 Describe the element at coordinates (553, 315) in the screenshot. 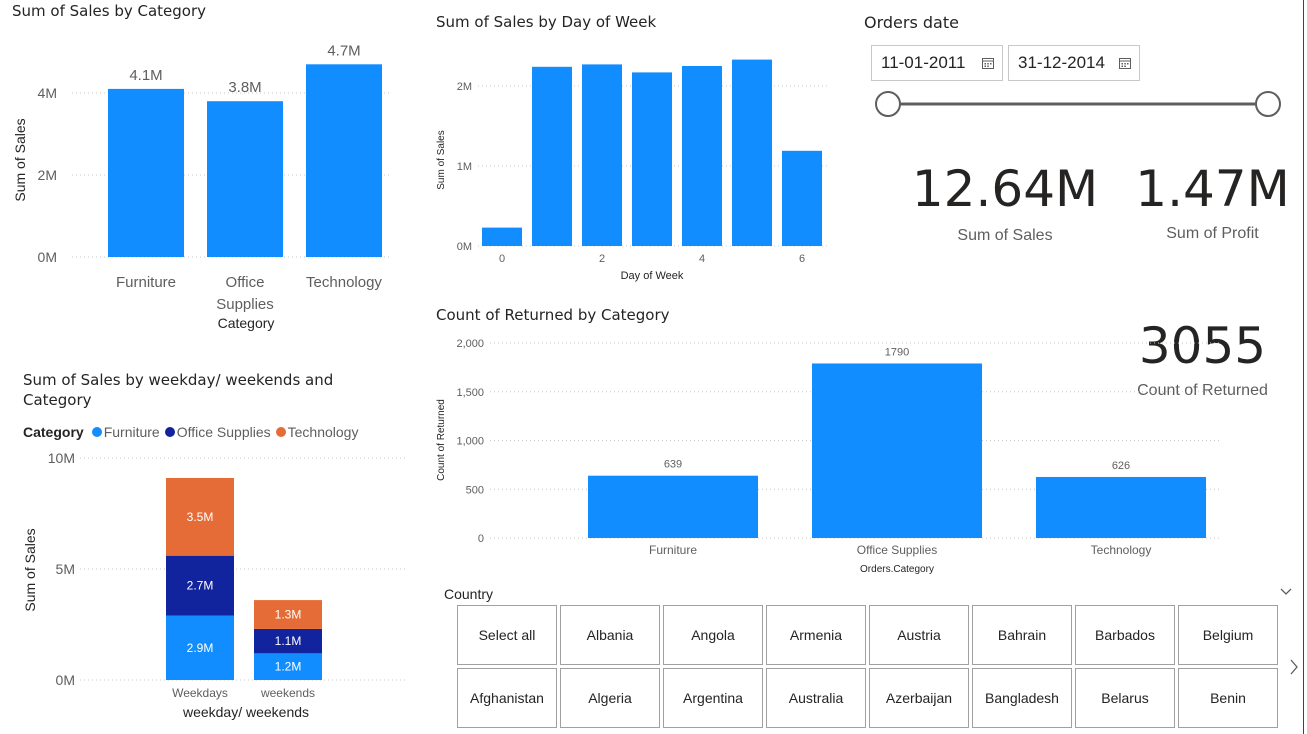

I see `chart-title-returned-by-category: Count of Returned by Category` at that location.